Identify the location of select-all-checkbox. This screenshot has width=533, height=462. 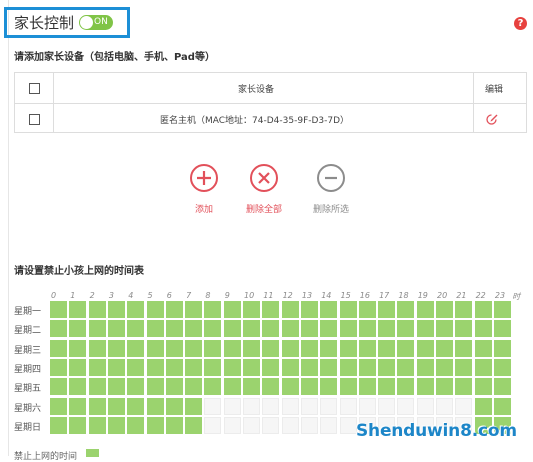
(34, 88).